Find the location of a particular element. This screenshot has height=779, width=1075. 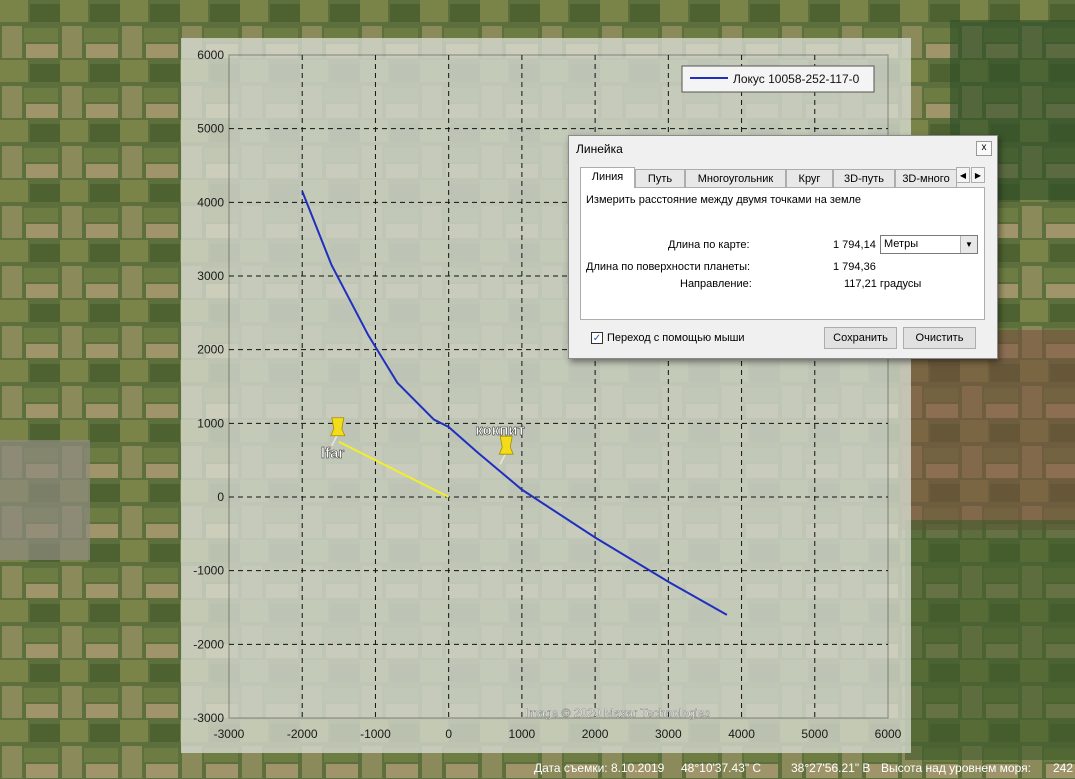

y-tick-label: 4000 is located at coordinates (210, 202).